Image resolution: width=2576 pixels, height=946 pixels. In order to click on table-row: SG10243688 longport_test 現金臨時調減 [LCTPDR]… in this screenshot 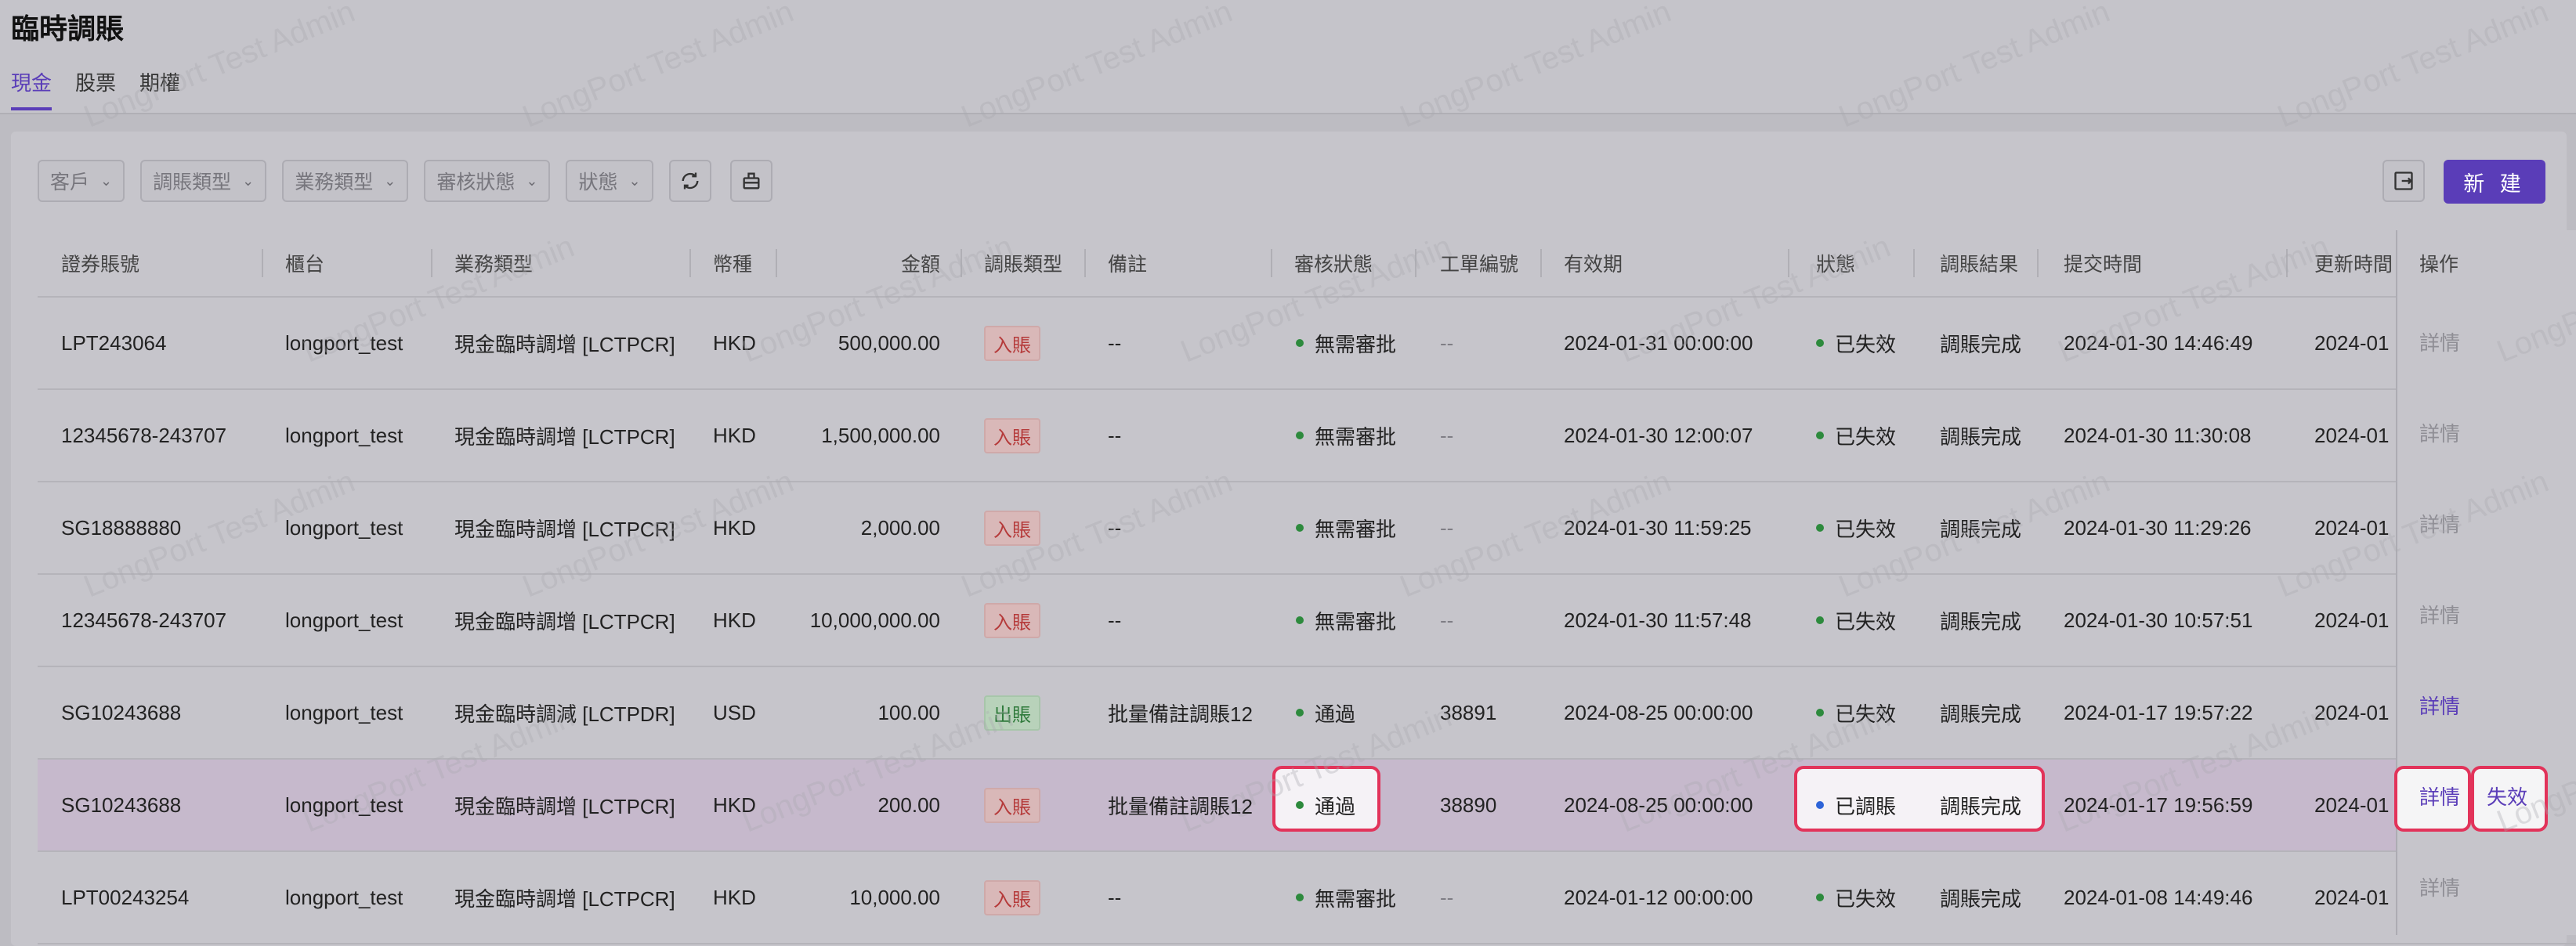, I will do `click(1307, 713)`.